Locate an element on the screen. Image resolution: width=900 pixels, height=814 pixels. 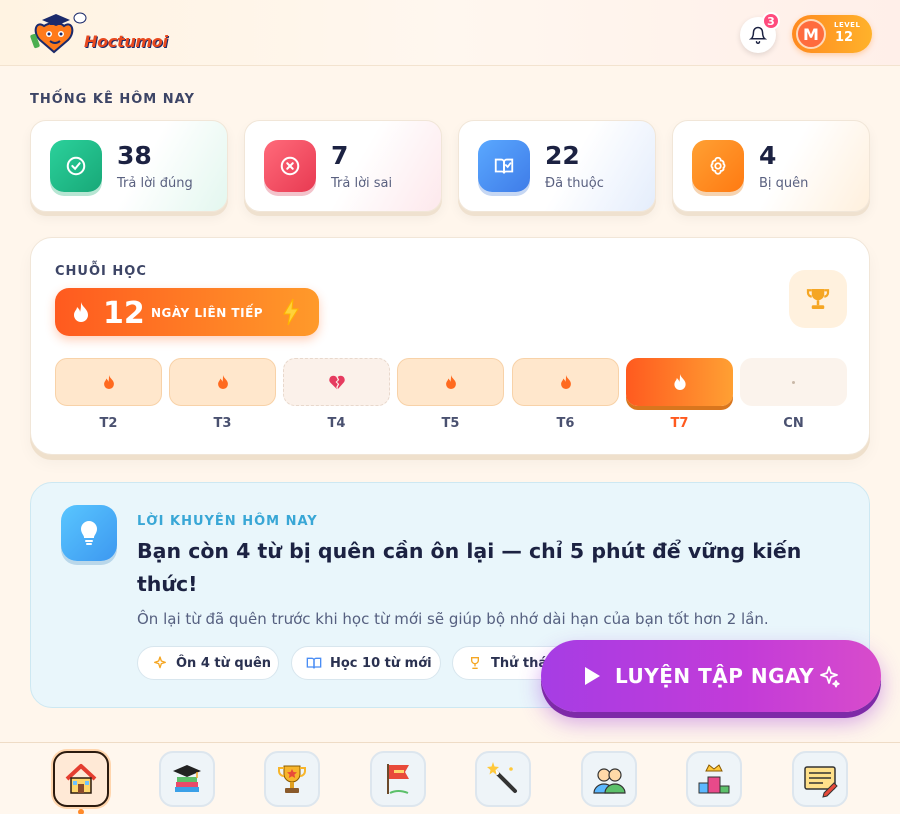
x-circle-icon is located at coordinates (290, 166).